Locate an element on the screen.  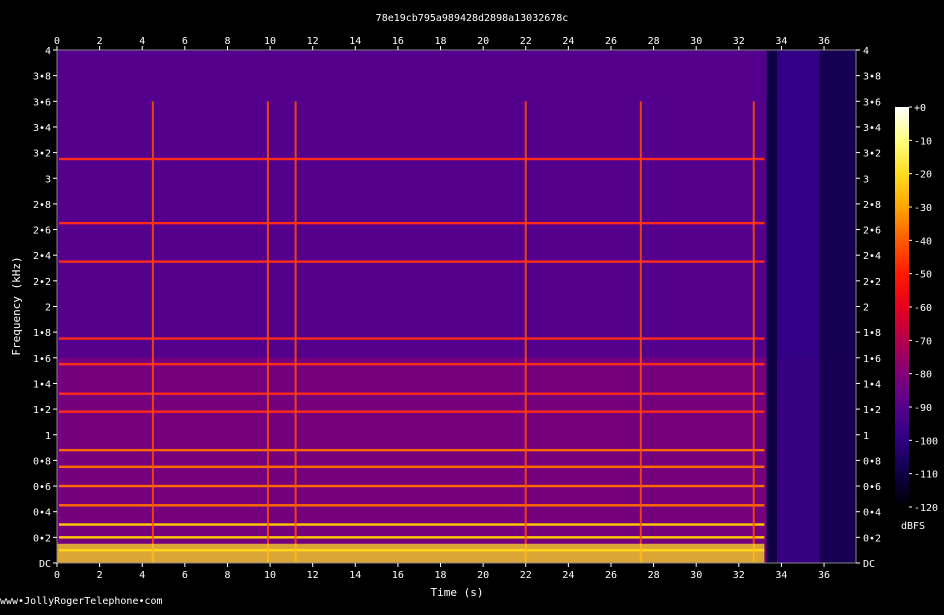
x-tick-label-top: 18 is located at coordinates (440, 41).